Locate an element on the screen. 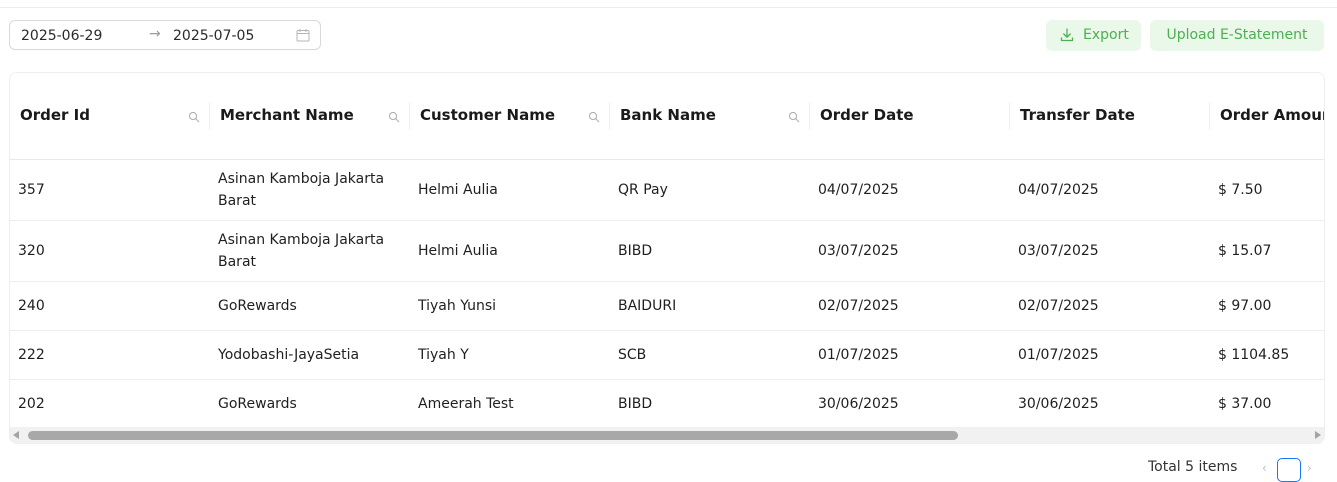 Image resolution: width=1337 pixels, height=482 pixels. cell-transfer-date: 02/07/2025 is located at coordinates (1058, 306).